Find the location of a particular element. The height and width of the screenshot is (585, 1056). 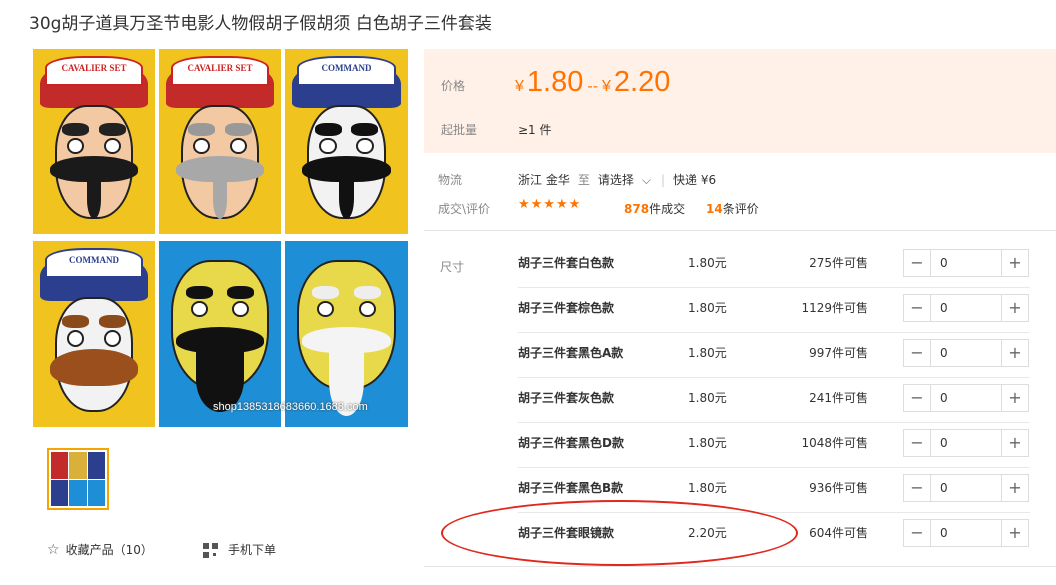

review-count: 14条评价 is located at coordinates (732, 208).